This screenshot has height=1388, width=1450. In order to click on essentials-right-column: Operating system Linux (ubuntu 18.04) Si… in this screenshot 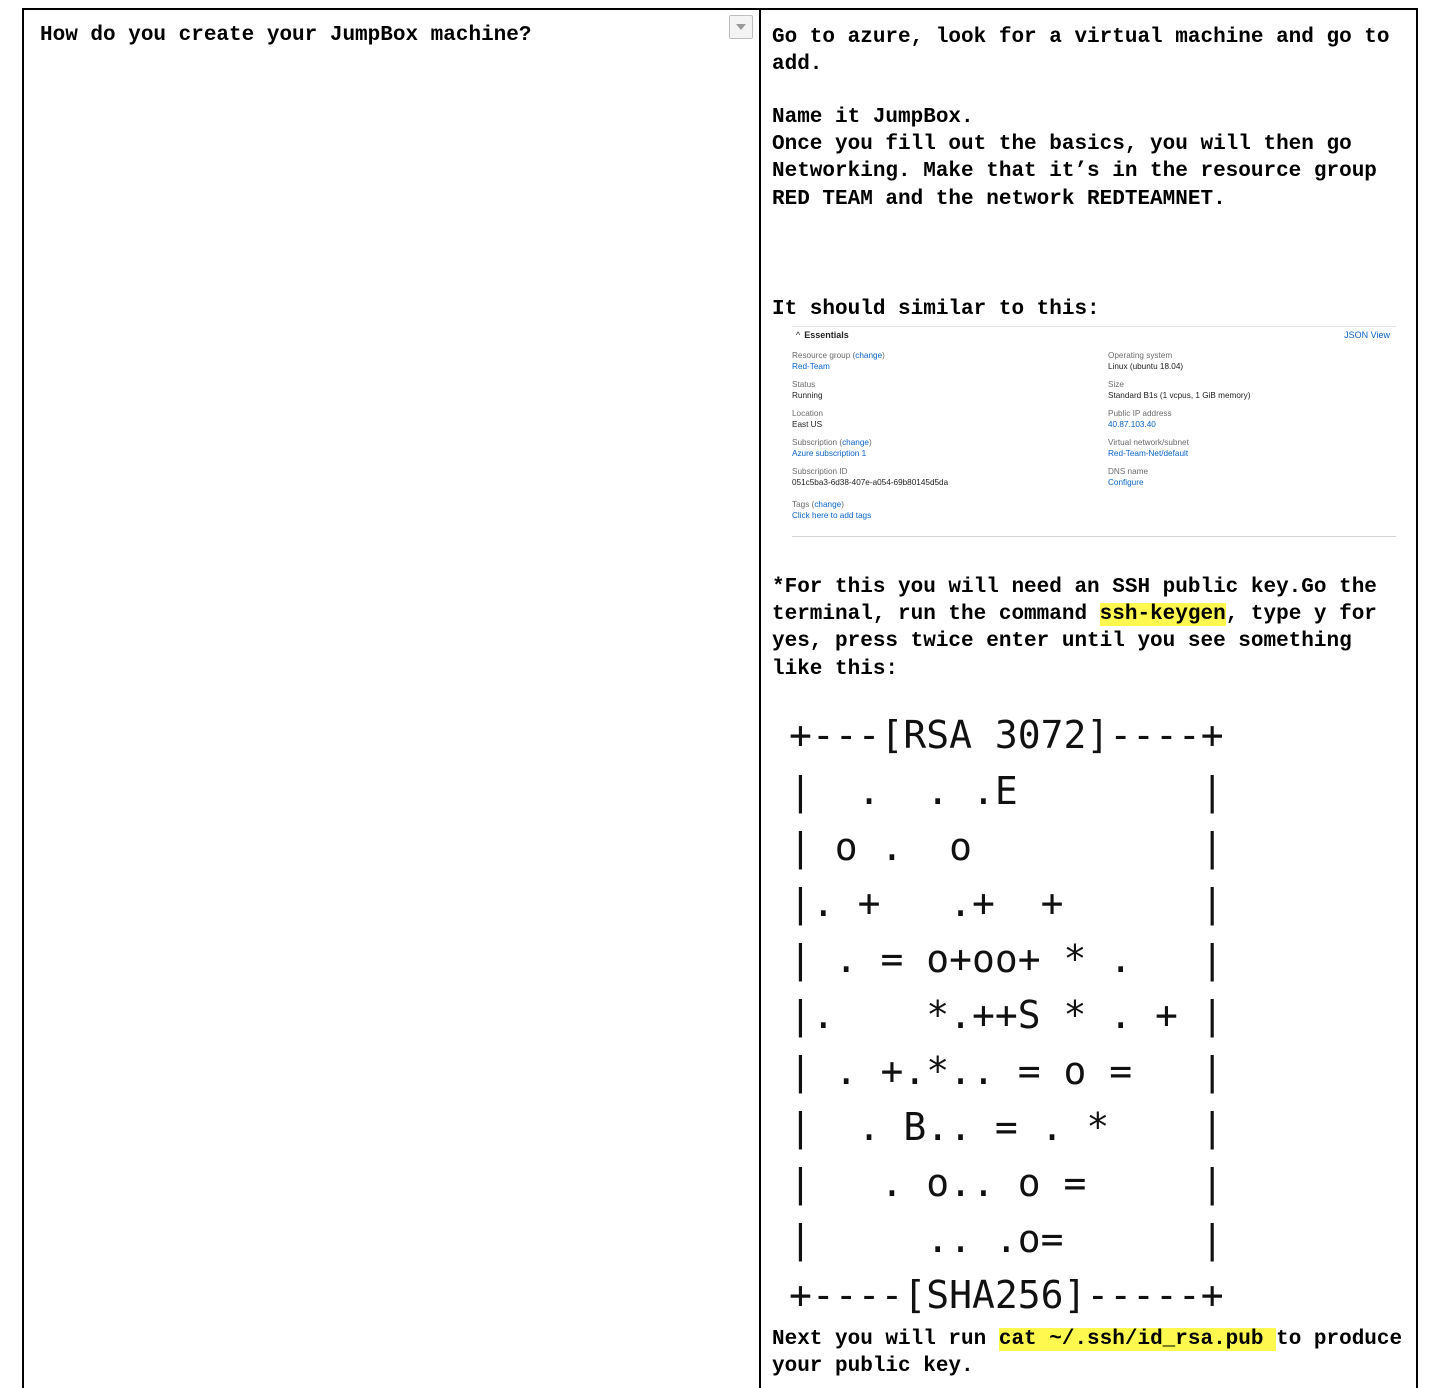, I will do `click(1179, 422)`.